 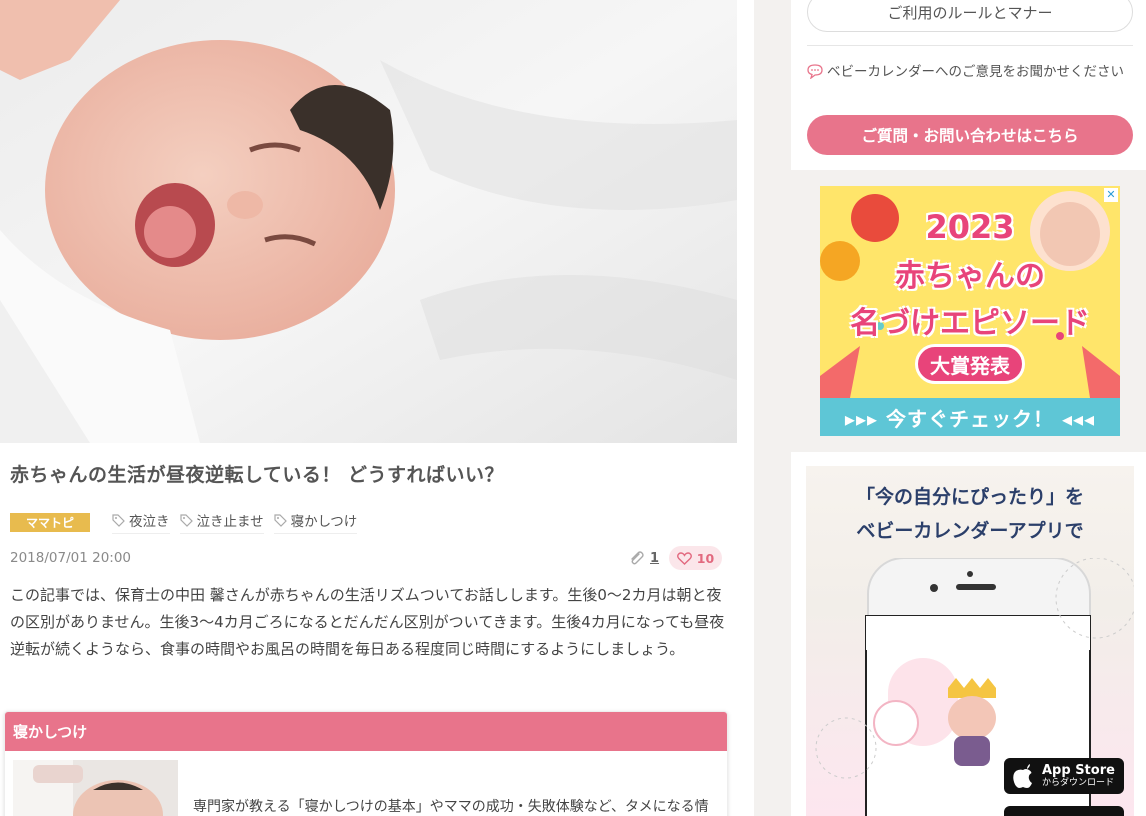 I want to click on clip-button: 1, so click(x=643, y=558).